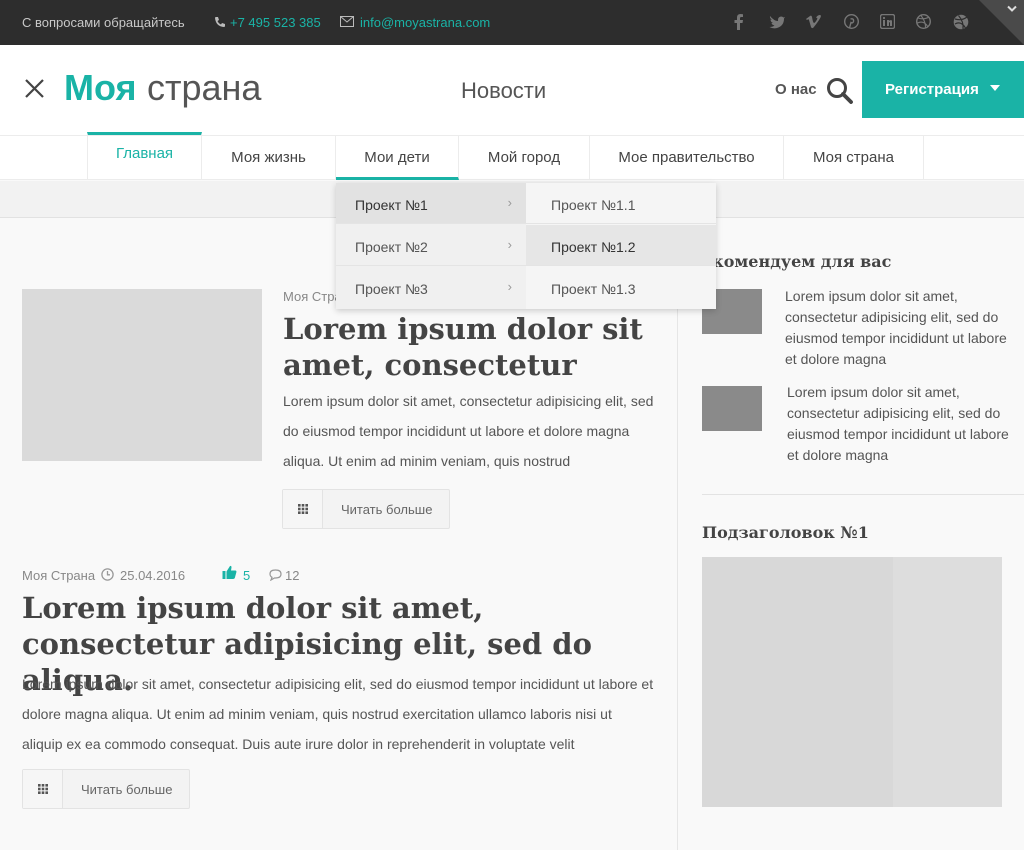 This screenshot has height=850, width=1024. I want to click on nav-item-my-kids: Мои дети, so click(397, 158).